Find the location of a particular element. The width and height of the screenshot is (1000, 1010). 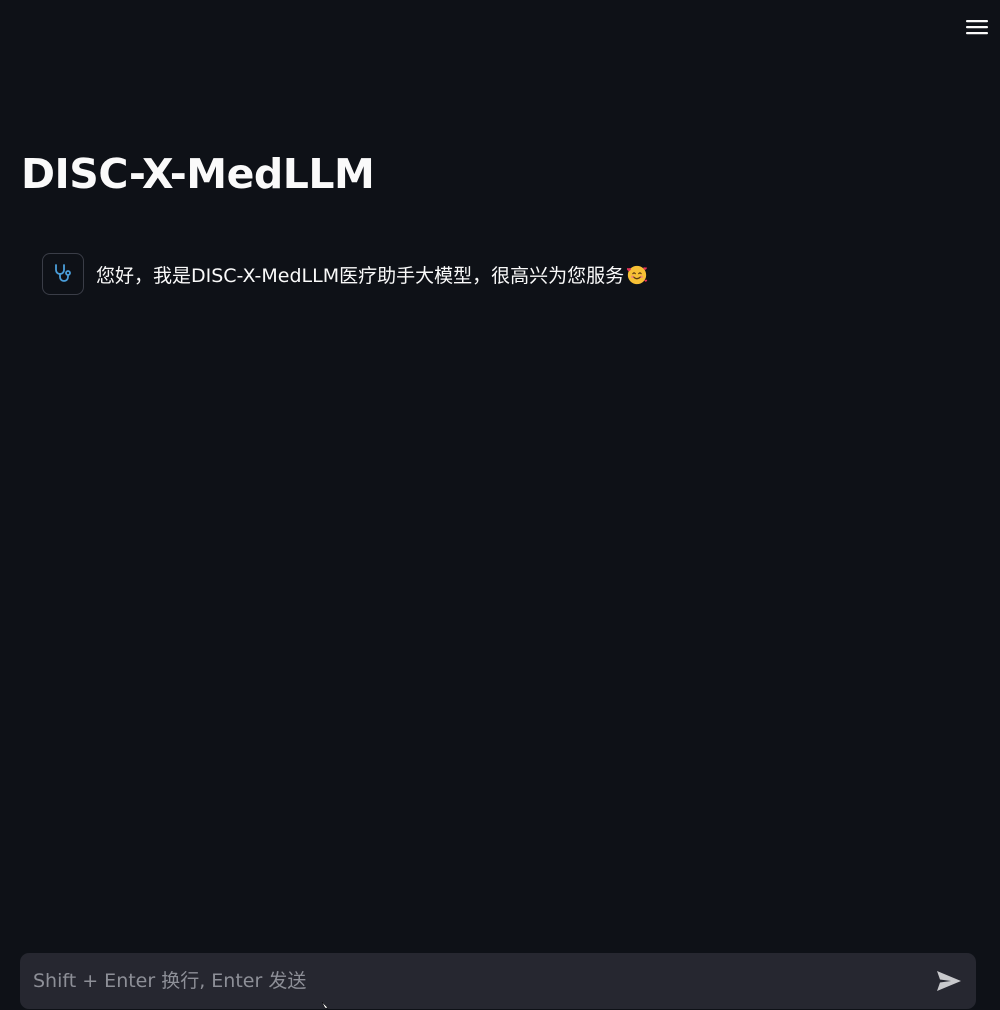

main-menu-button is located at coordinates (977, 27).